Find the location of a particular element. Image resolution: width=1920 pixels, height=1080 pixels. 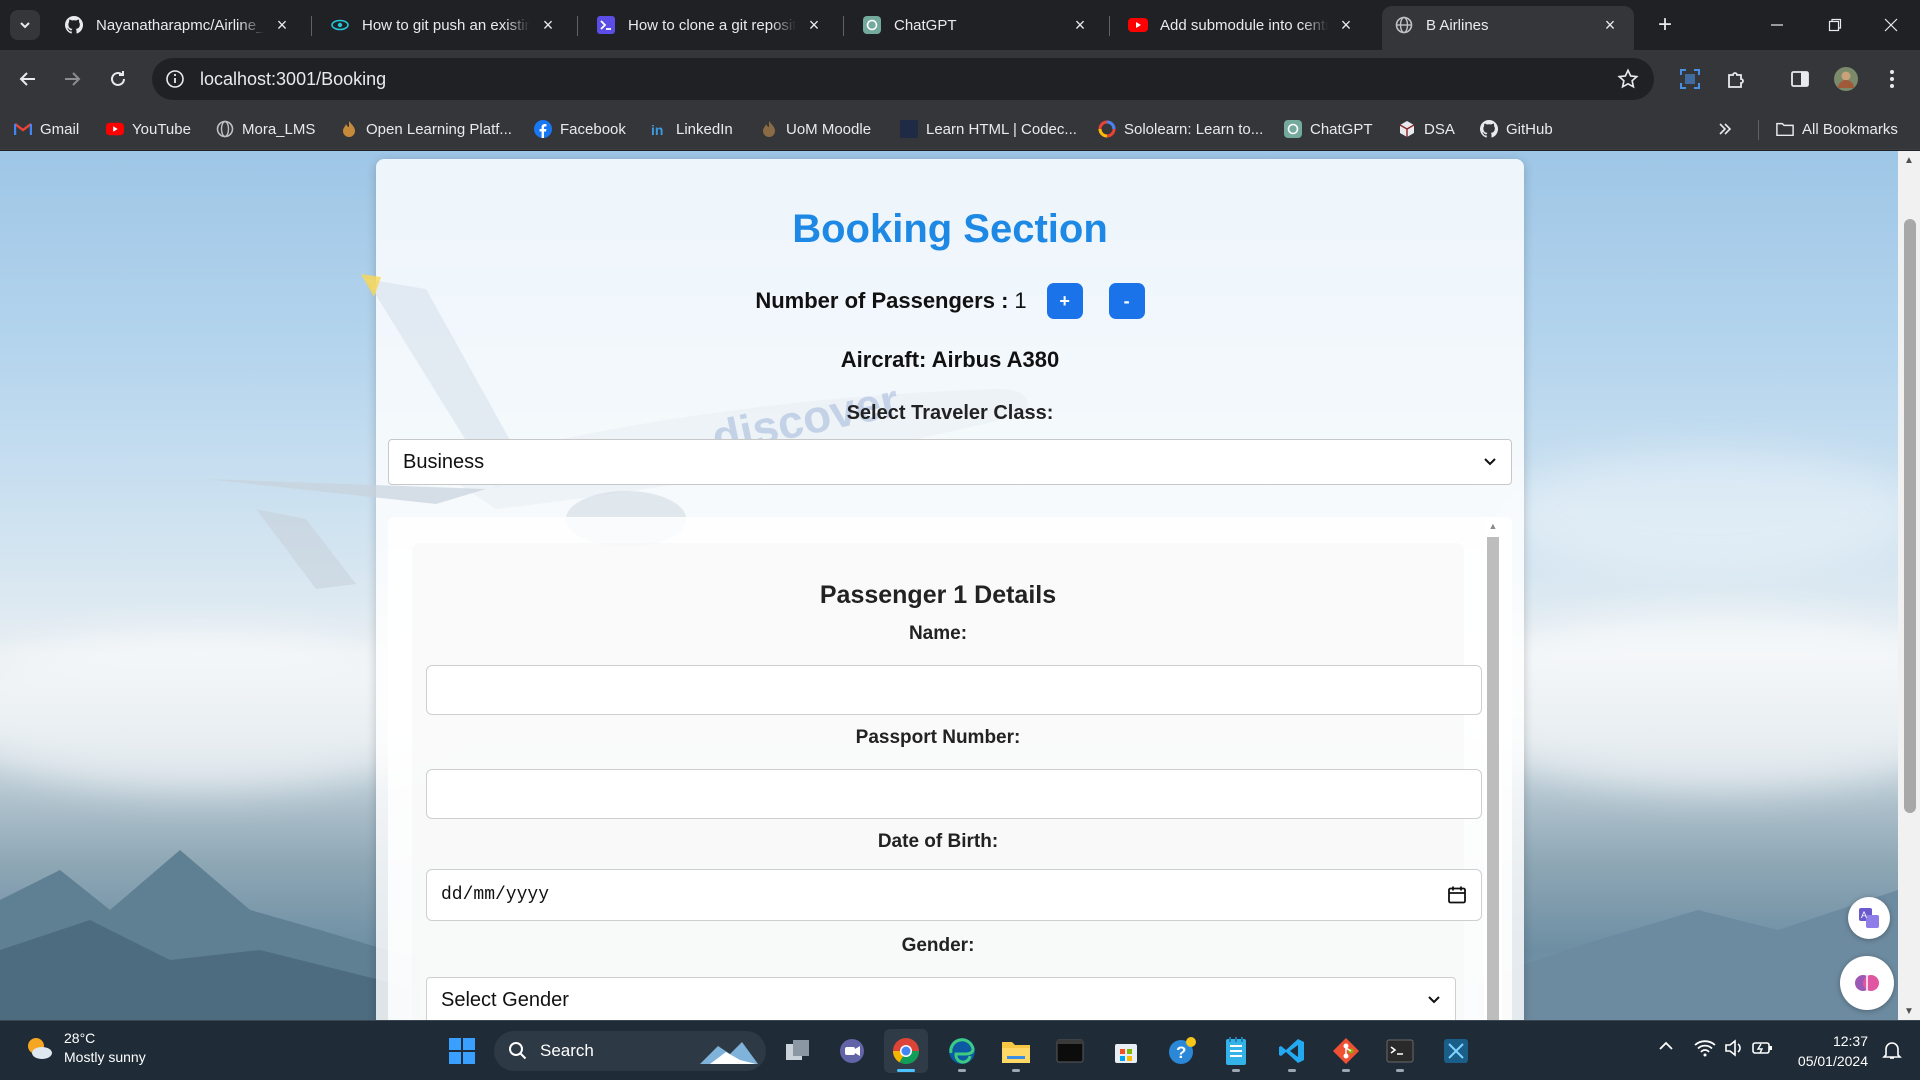

panel-scrollbar: ▲ is located at coordinates (1493, 768).